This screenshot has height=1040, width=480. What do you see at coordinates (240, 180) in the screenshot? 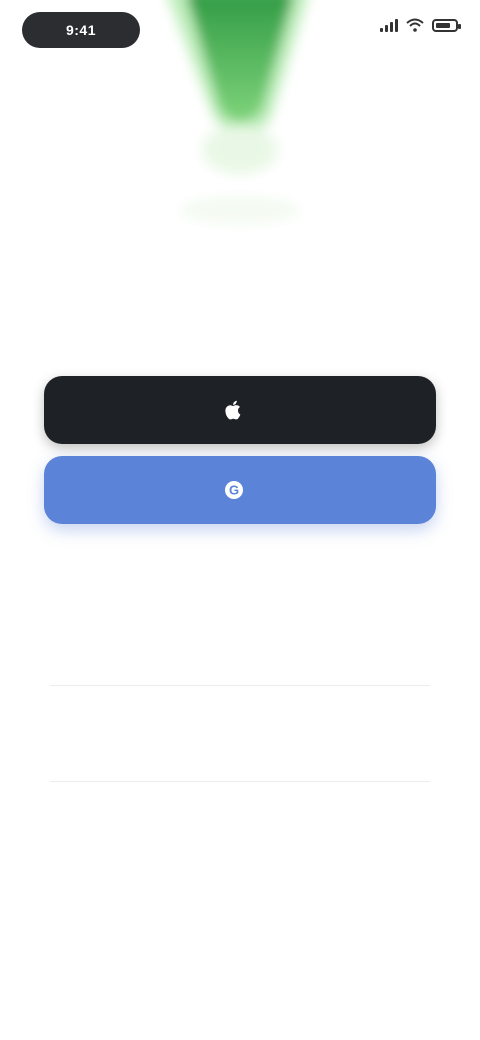
I see `app-logo` at bounding box center [240, 180].